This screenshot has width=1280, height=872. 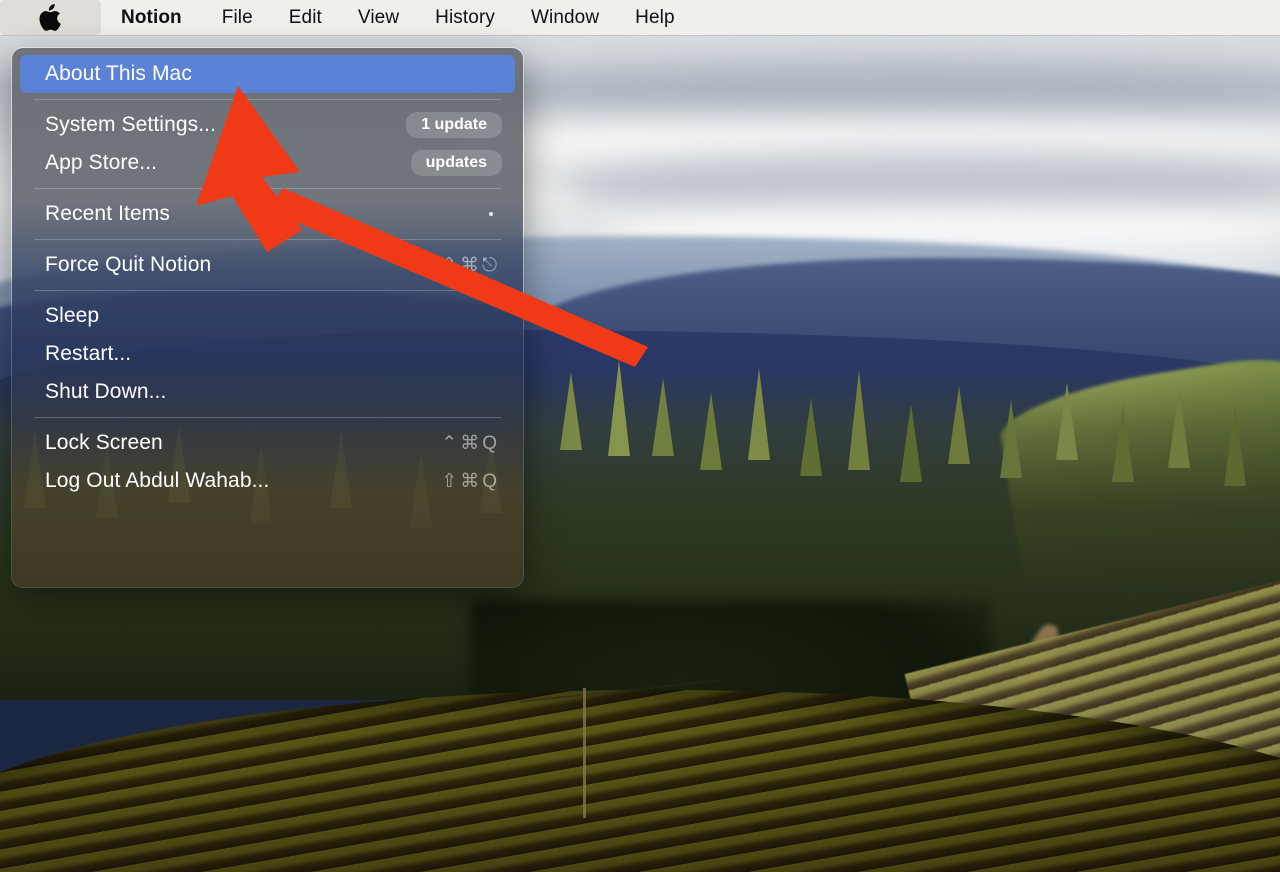 I want to click on apple-logo-icon, so click(x=50, y=17).